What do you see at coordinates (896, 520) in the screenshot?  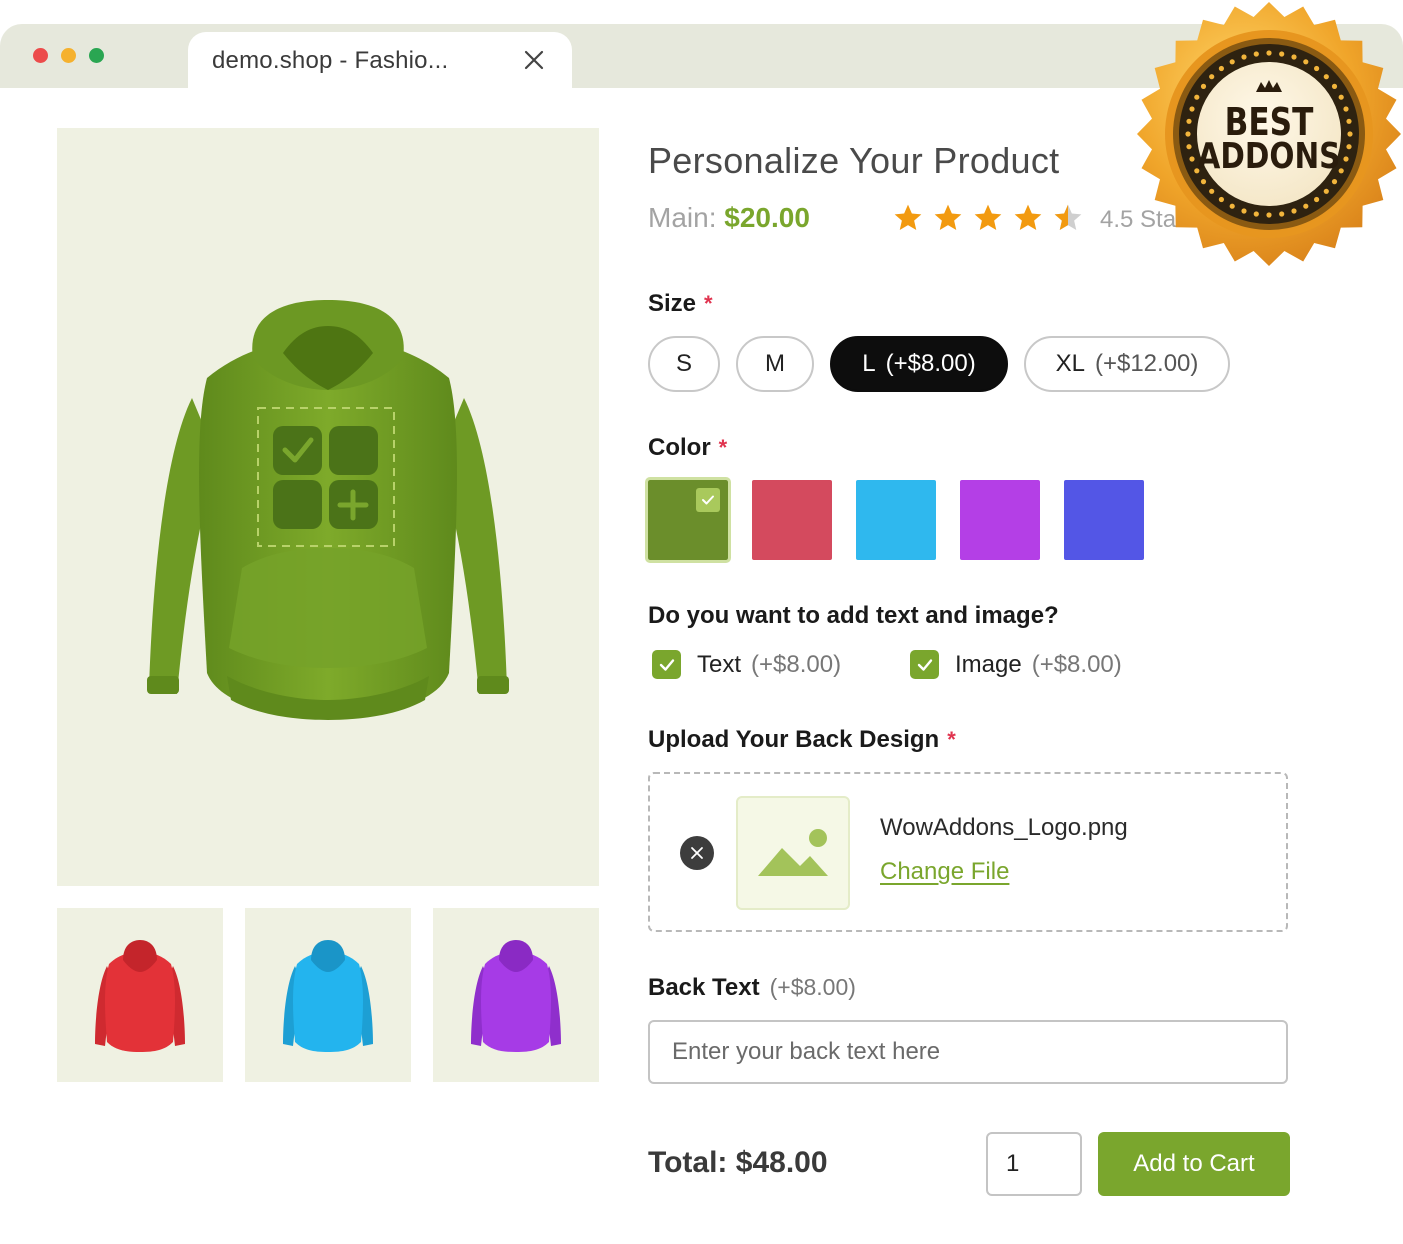 I see `color-swatch-blue` at bounding box center [896, 520].